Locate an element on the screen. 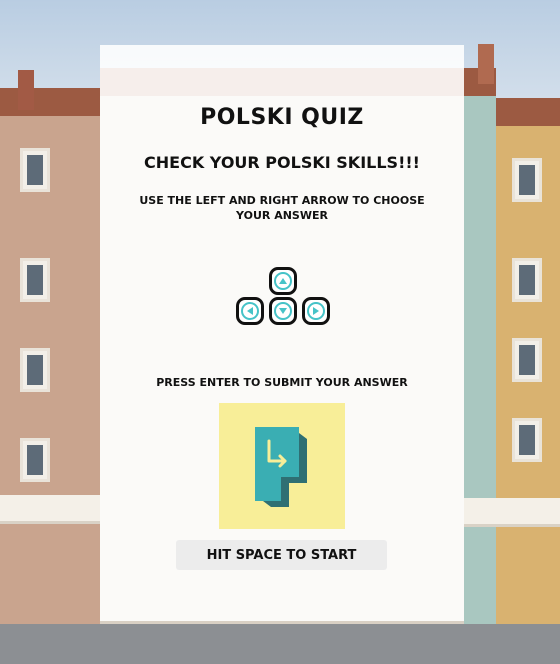  street is located at coordinates (280, 644).